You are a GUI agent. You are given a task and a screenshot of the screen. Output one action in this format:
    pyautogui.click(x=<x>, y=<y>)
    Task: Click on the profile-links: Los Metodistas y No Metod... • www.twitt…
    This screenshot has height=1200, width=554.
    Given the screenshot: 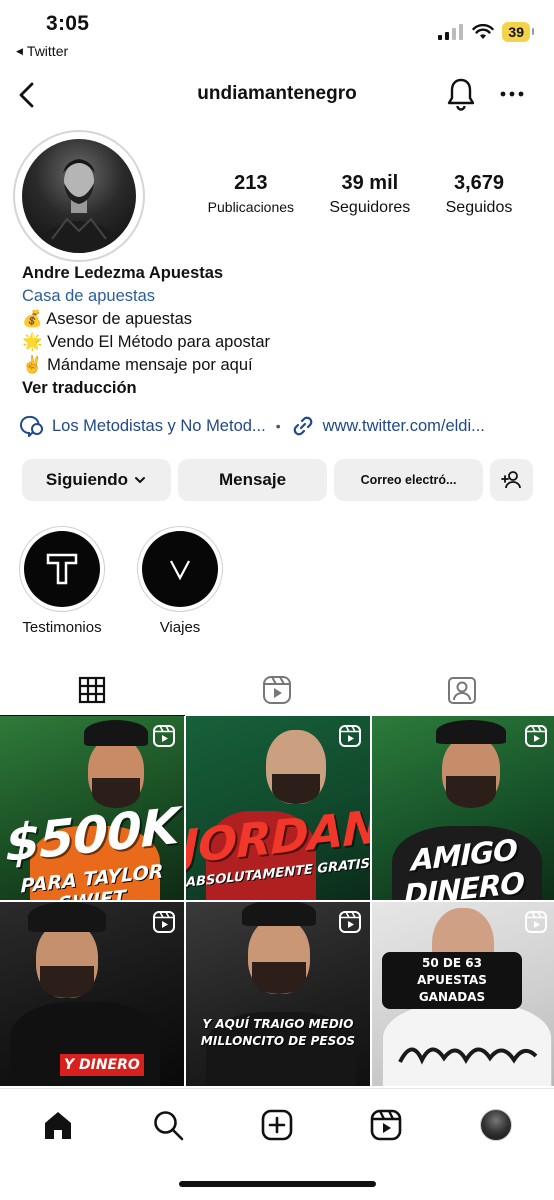 What is the action you would take?
    pyautogui.click(x=280, y=426)
    